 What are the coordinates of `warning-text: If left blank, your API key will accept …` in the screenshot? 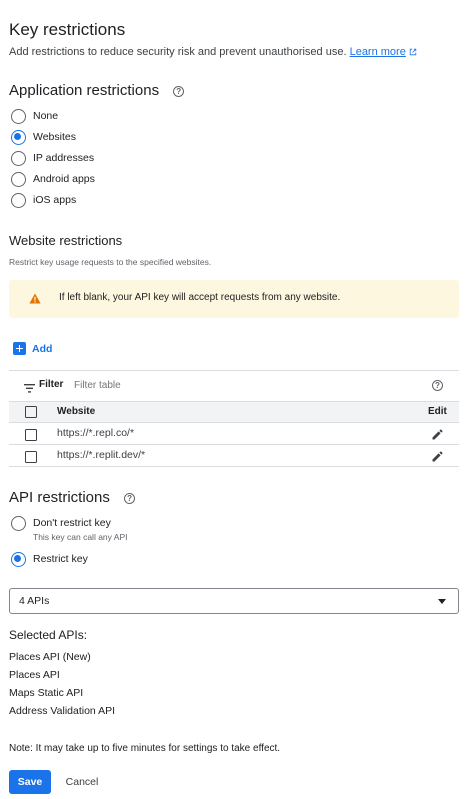 It's located at (200, 297).